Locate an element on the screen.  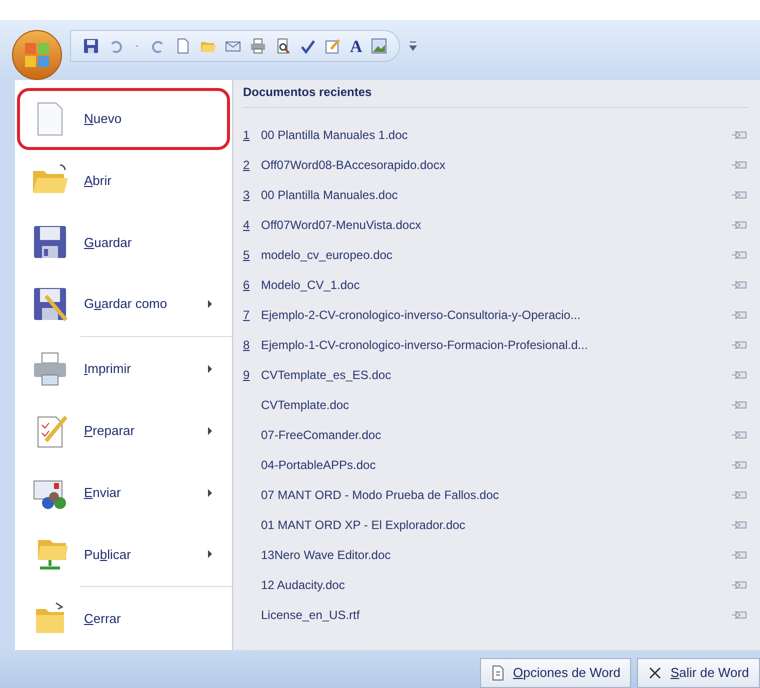
office-button is located at coordinates (37, 55).